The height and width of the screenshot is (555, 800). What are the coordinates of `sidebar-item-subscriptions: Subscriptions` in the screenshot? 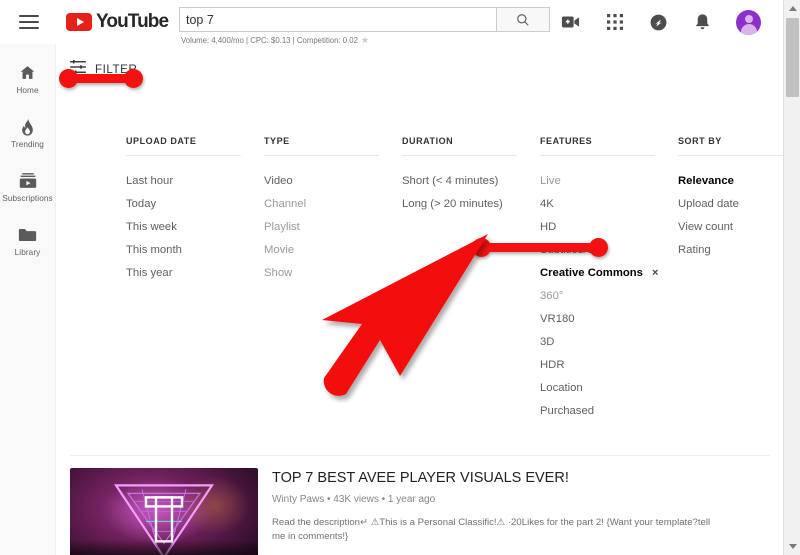 It's located at (27, 187).